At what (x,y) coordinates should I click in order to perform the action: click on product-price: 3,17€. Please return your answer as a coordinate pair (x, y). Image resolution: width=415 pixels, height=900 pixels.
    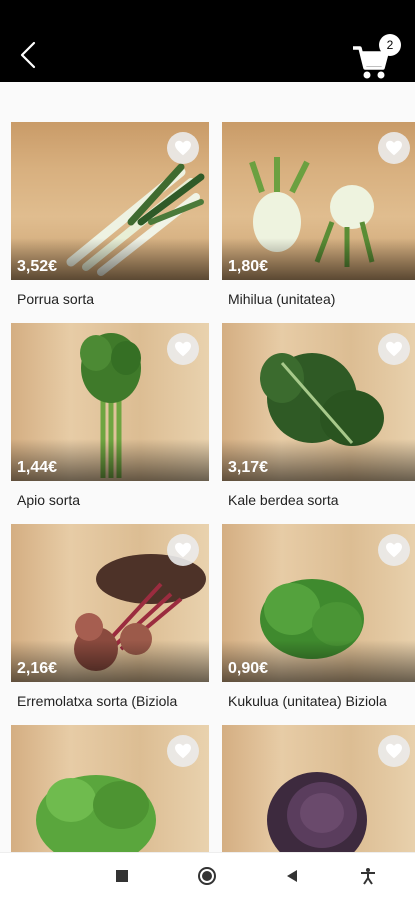
    Looking at the image, I should click on (248, 467).